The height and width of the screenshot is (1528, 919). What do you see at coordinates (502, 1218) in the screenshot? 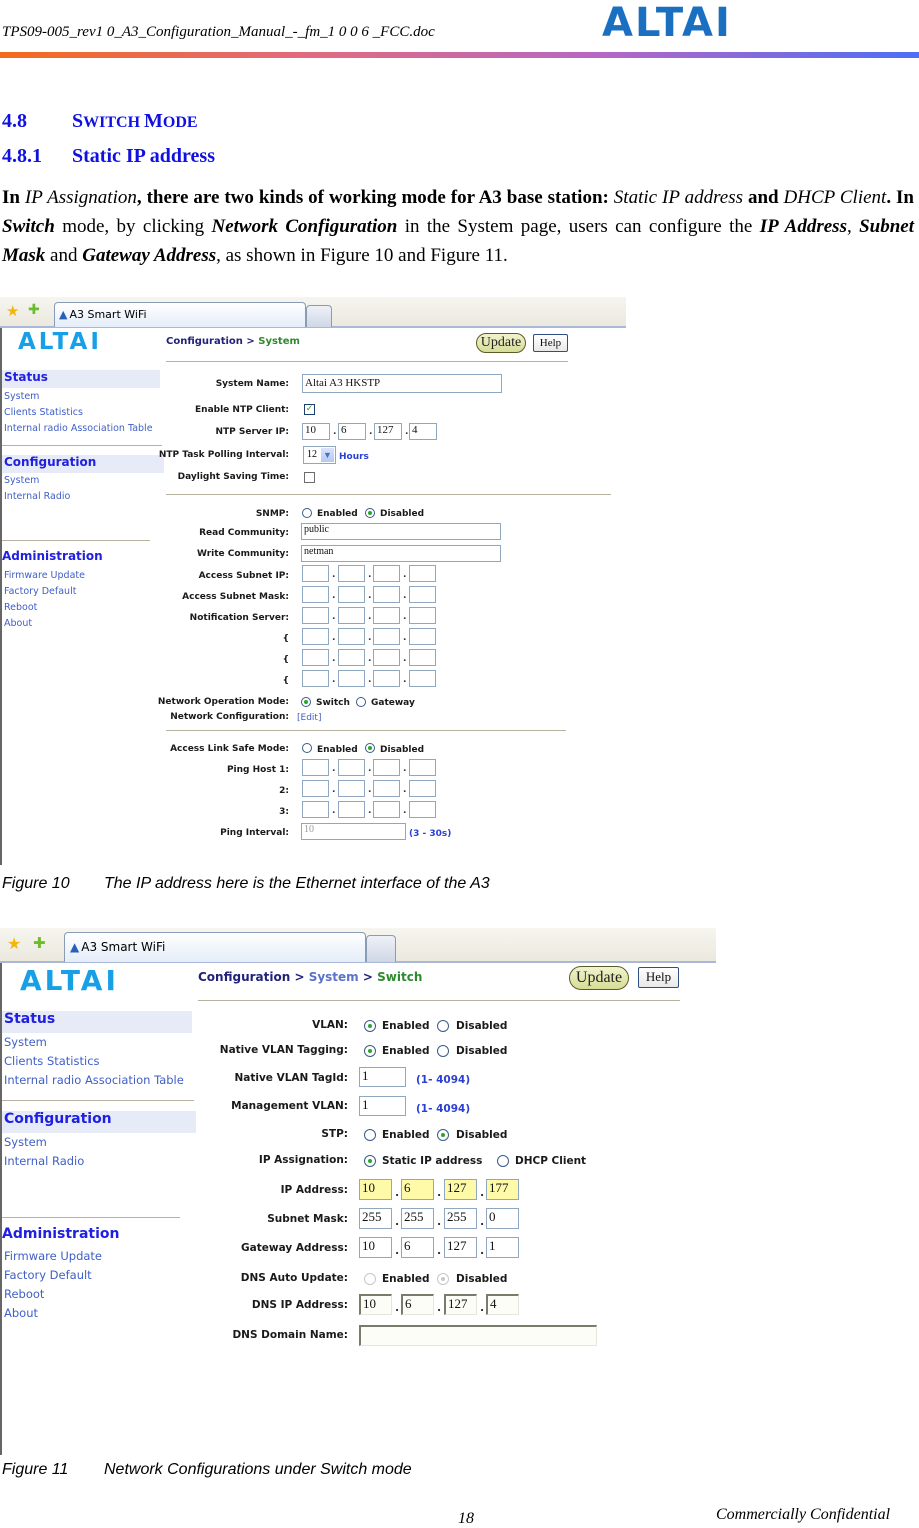
I see `subnet-mask-octet-4: 0` at bounding box center [502, 1218].